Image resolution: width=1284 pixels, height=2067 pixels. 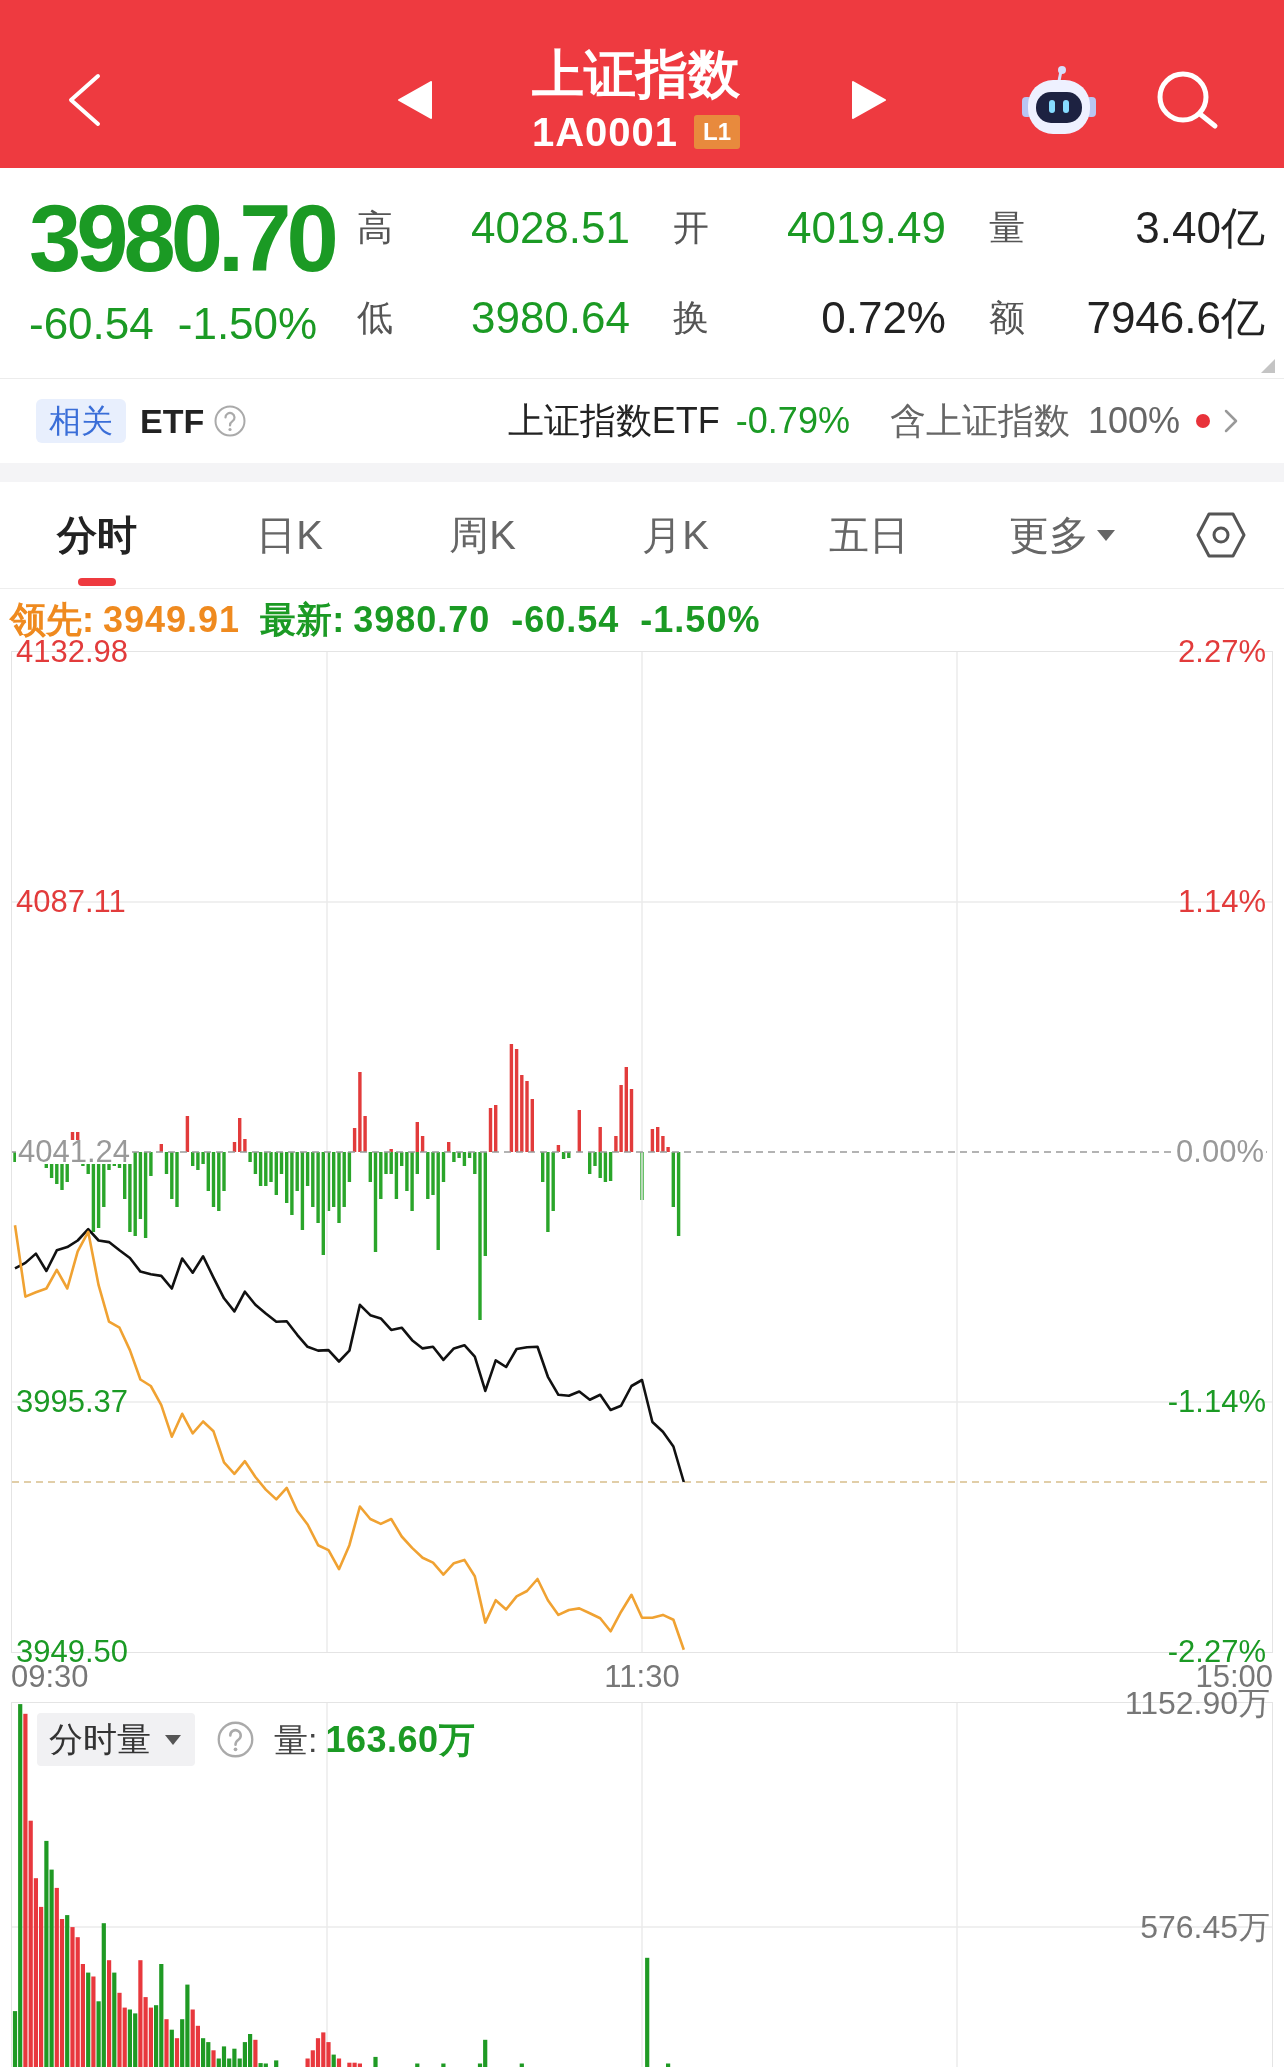 What do you see at coordinates (717, 132) in the screenshot?
I see `level-badge: L1` at bounding box center [717, 132].